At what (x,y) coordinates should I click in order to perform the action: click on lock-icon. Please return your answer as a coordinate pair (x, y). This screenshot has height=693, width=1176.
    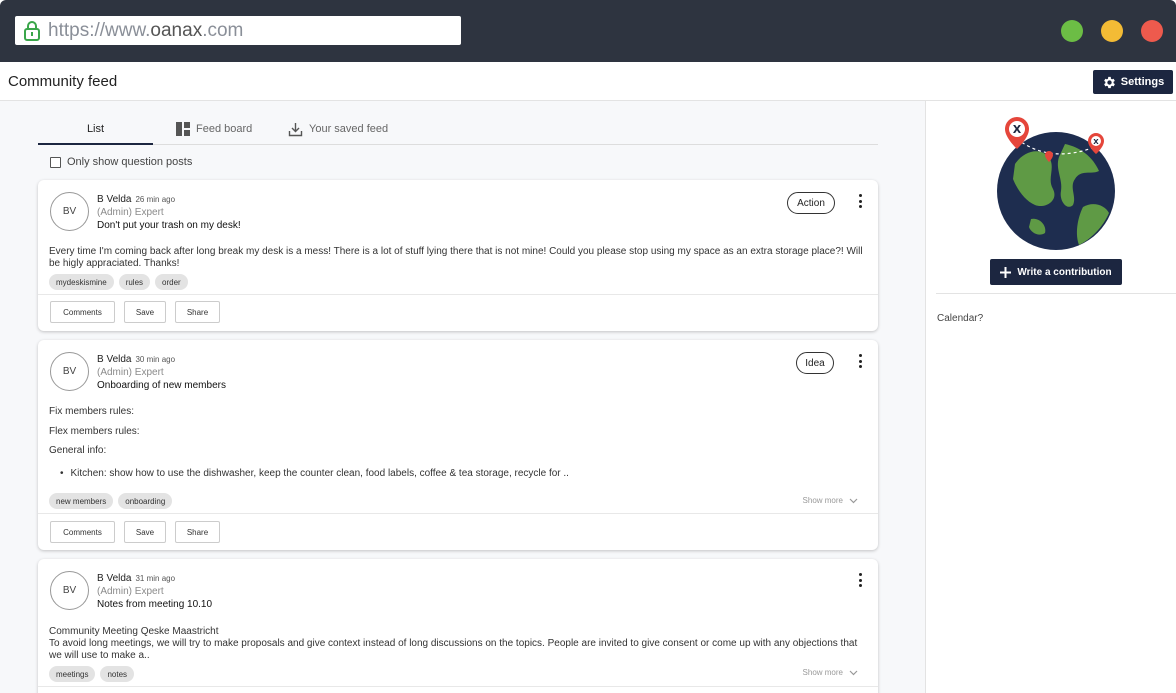
    Looking at the image, I should click on (32, 30).